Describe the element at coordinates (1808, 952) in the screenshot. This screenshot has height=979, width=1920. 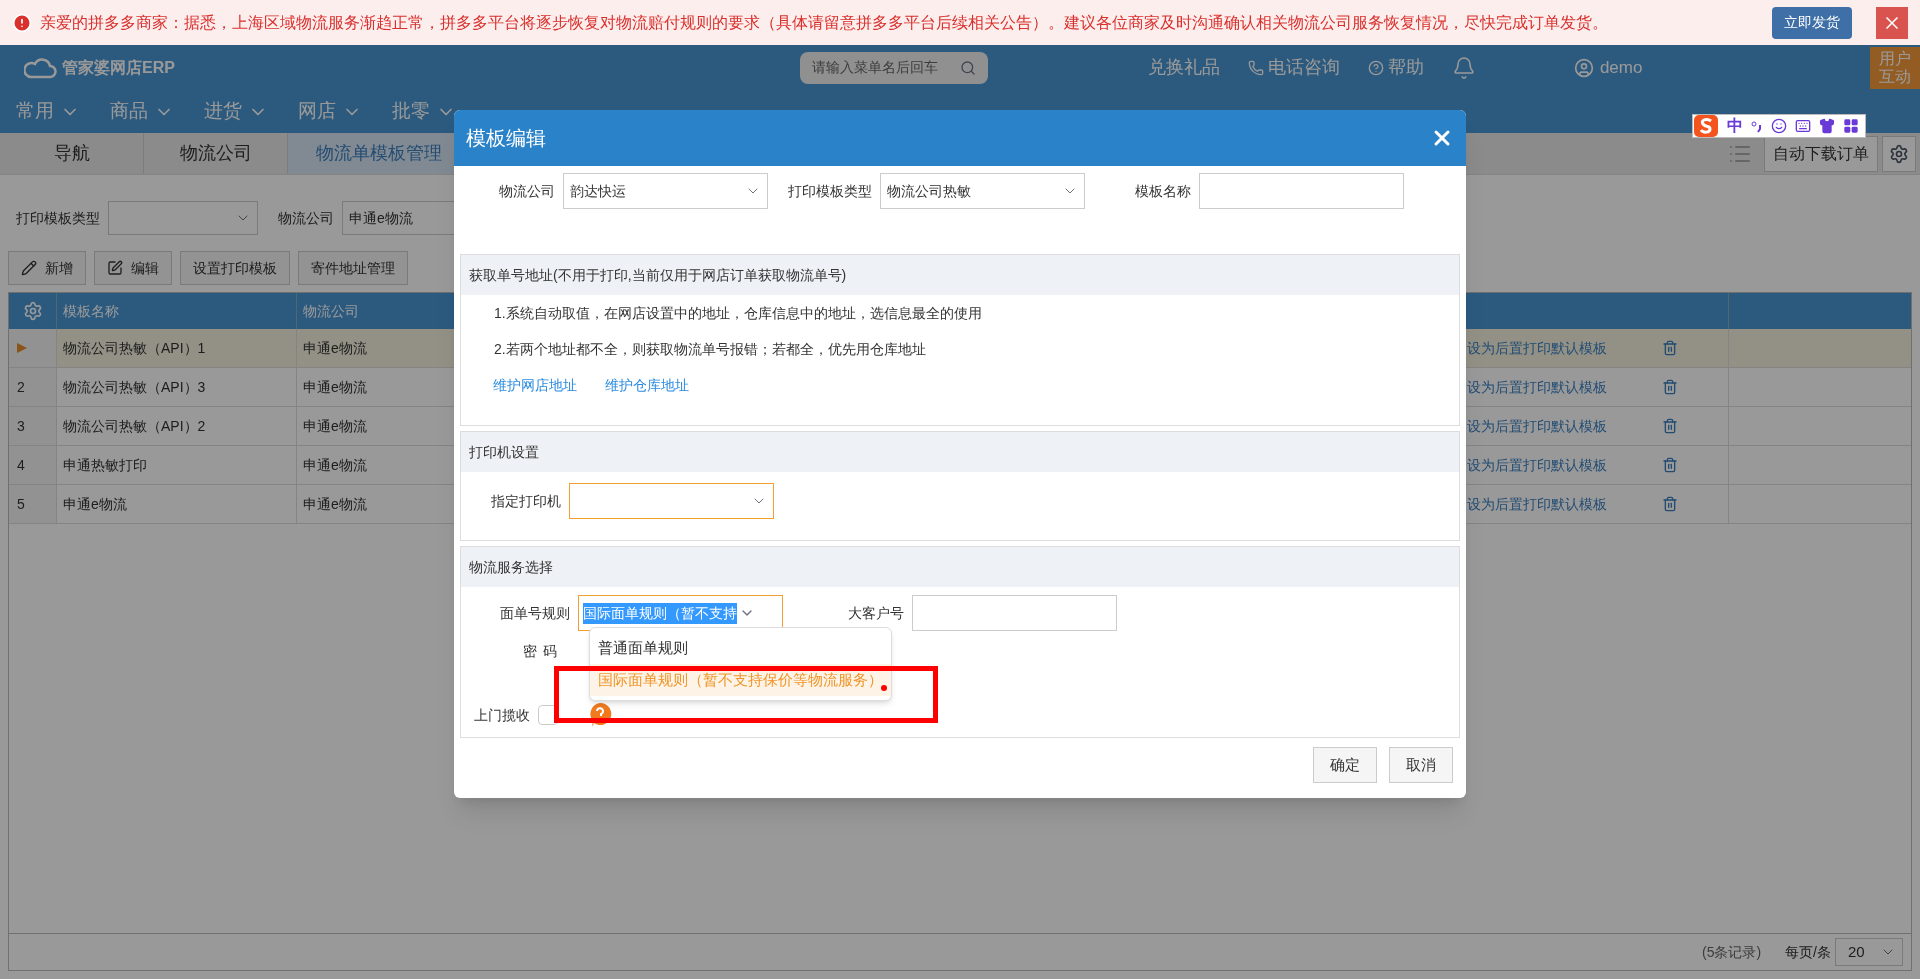
I see `per-page-label: 每页/条` at that location.